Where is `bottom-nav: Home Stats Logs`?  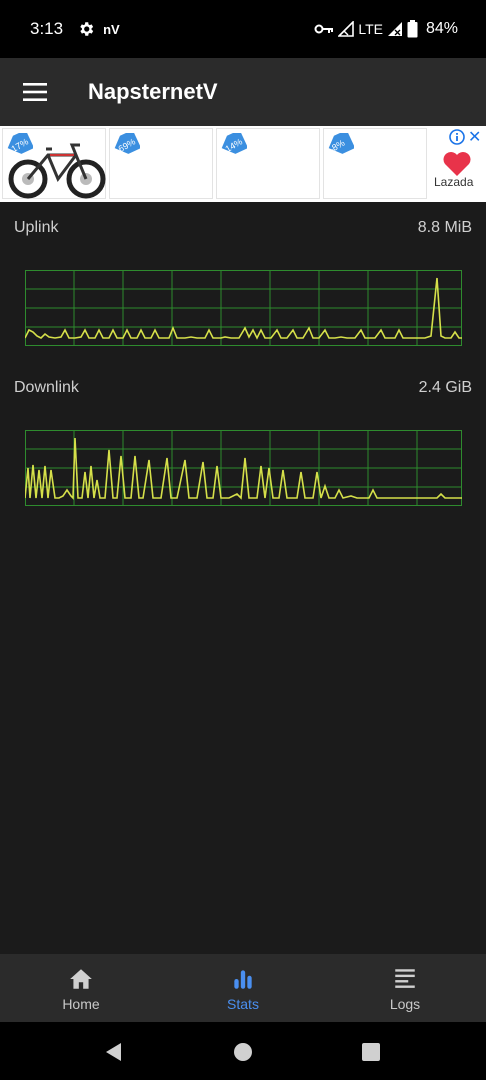
bottom-nav: Home Stats Logs is located at coordinates (243, 988).